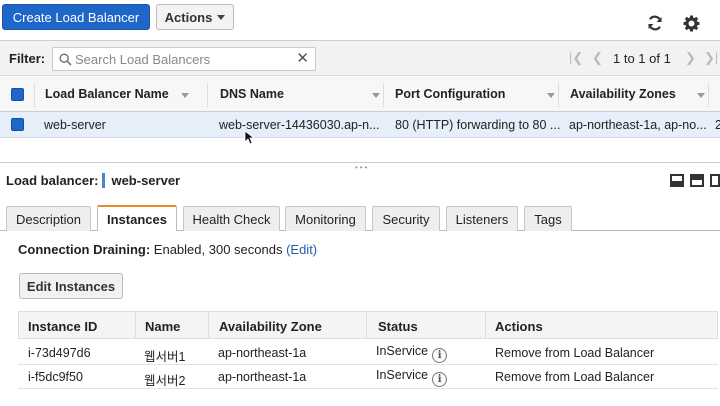 The height and width of the screenshot is (406, 720). I want to click on first-page-icon: |❮, so click(576, 58).